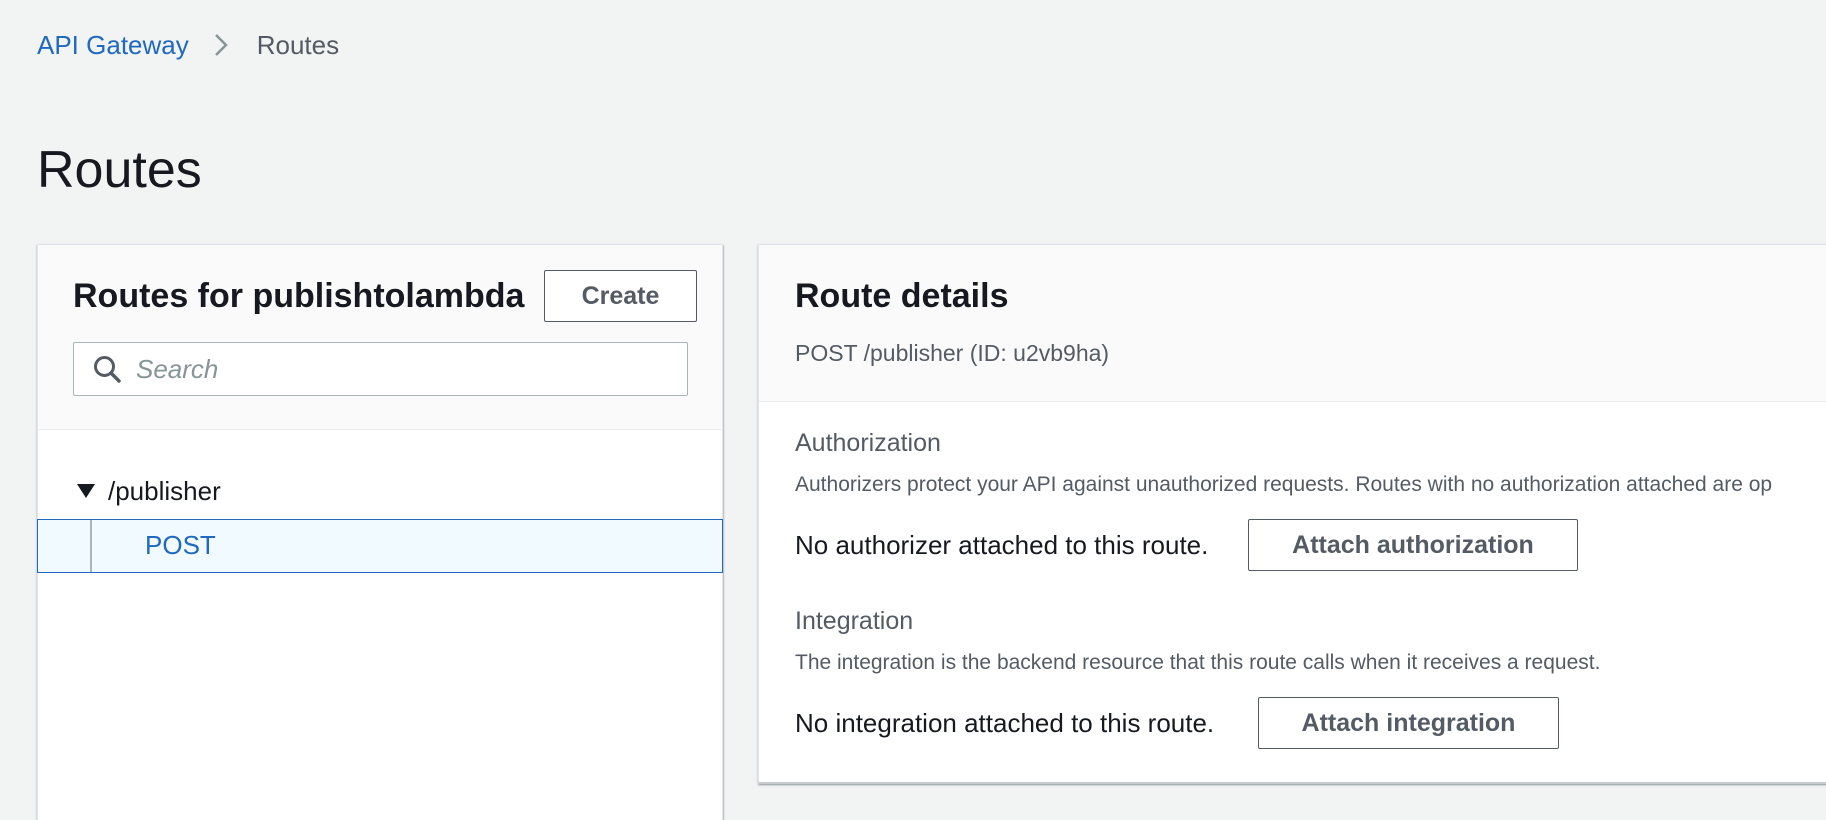  Describe the element at coordinates (221, 45) in the screenshot. I see `chevron-right-icon` at that location.